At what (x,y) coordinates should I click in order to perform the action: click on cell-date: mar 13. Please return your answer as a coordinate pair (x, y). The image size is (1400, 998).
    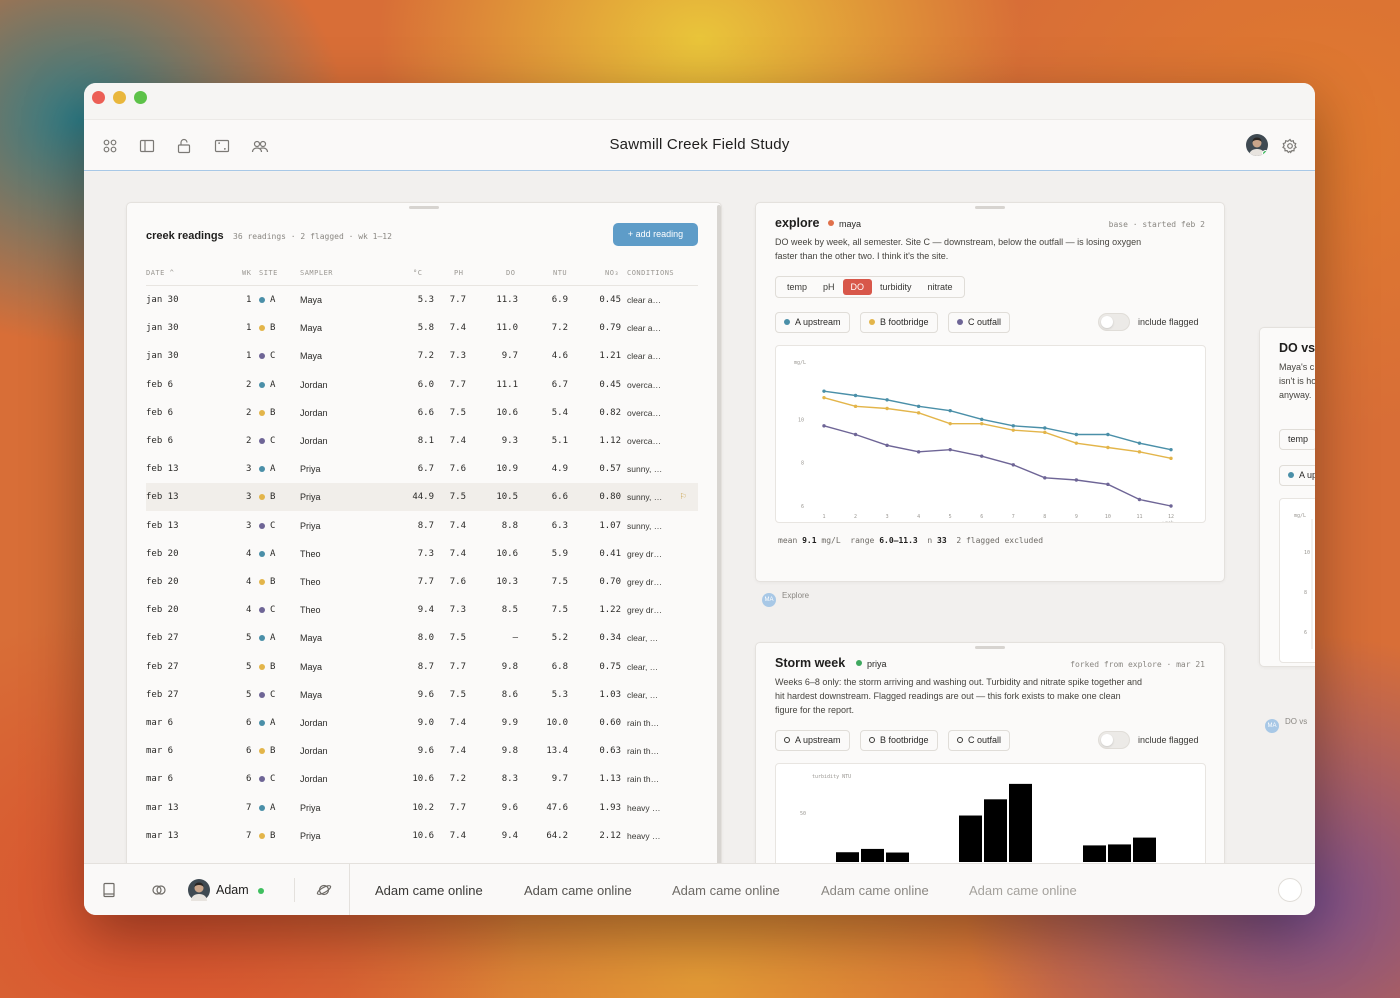
    Looking at the image, I should click on (162, 807).